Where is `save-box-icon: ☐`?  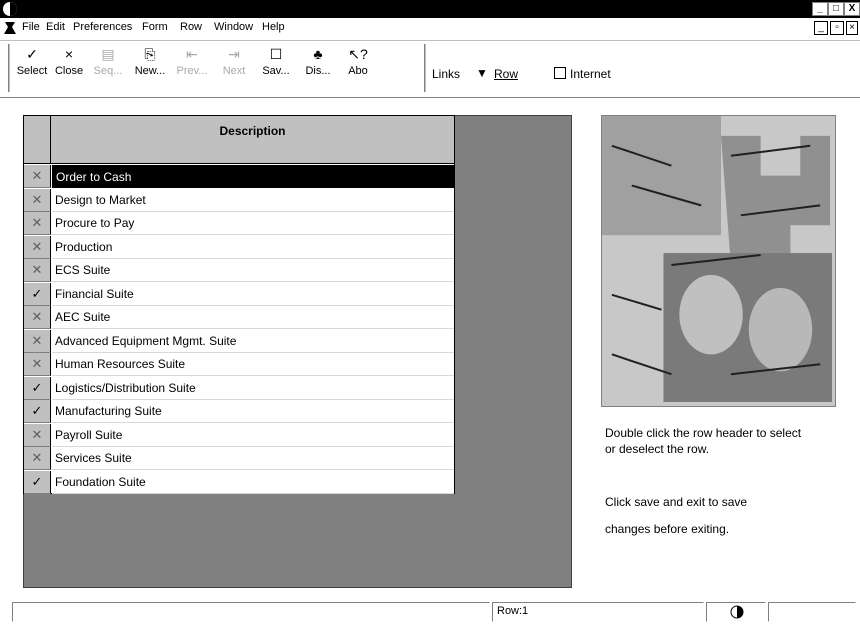
save-box-icon: ☐ is located at coordinates (276, 54).